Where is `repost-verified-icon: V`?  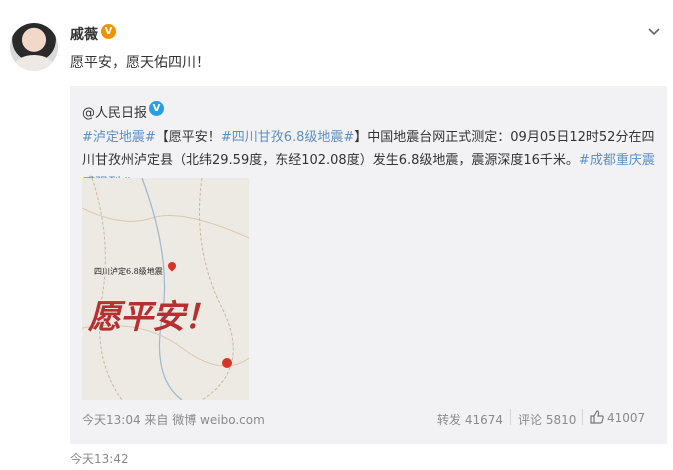
repost-verified-icon: V is located at coordinates (156, 108).